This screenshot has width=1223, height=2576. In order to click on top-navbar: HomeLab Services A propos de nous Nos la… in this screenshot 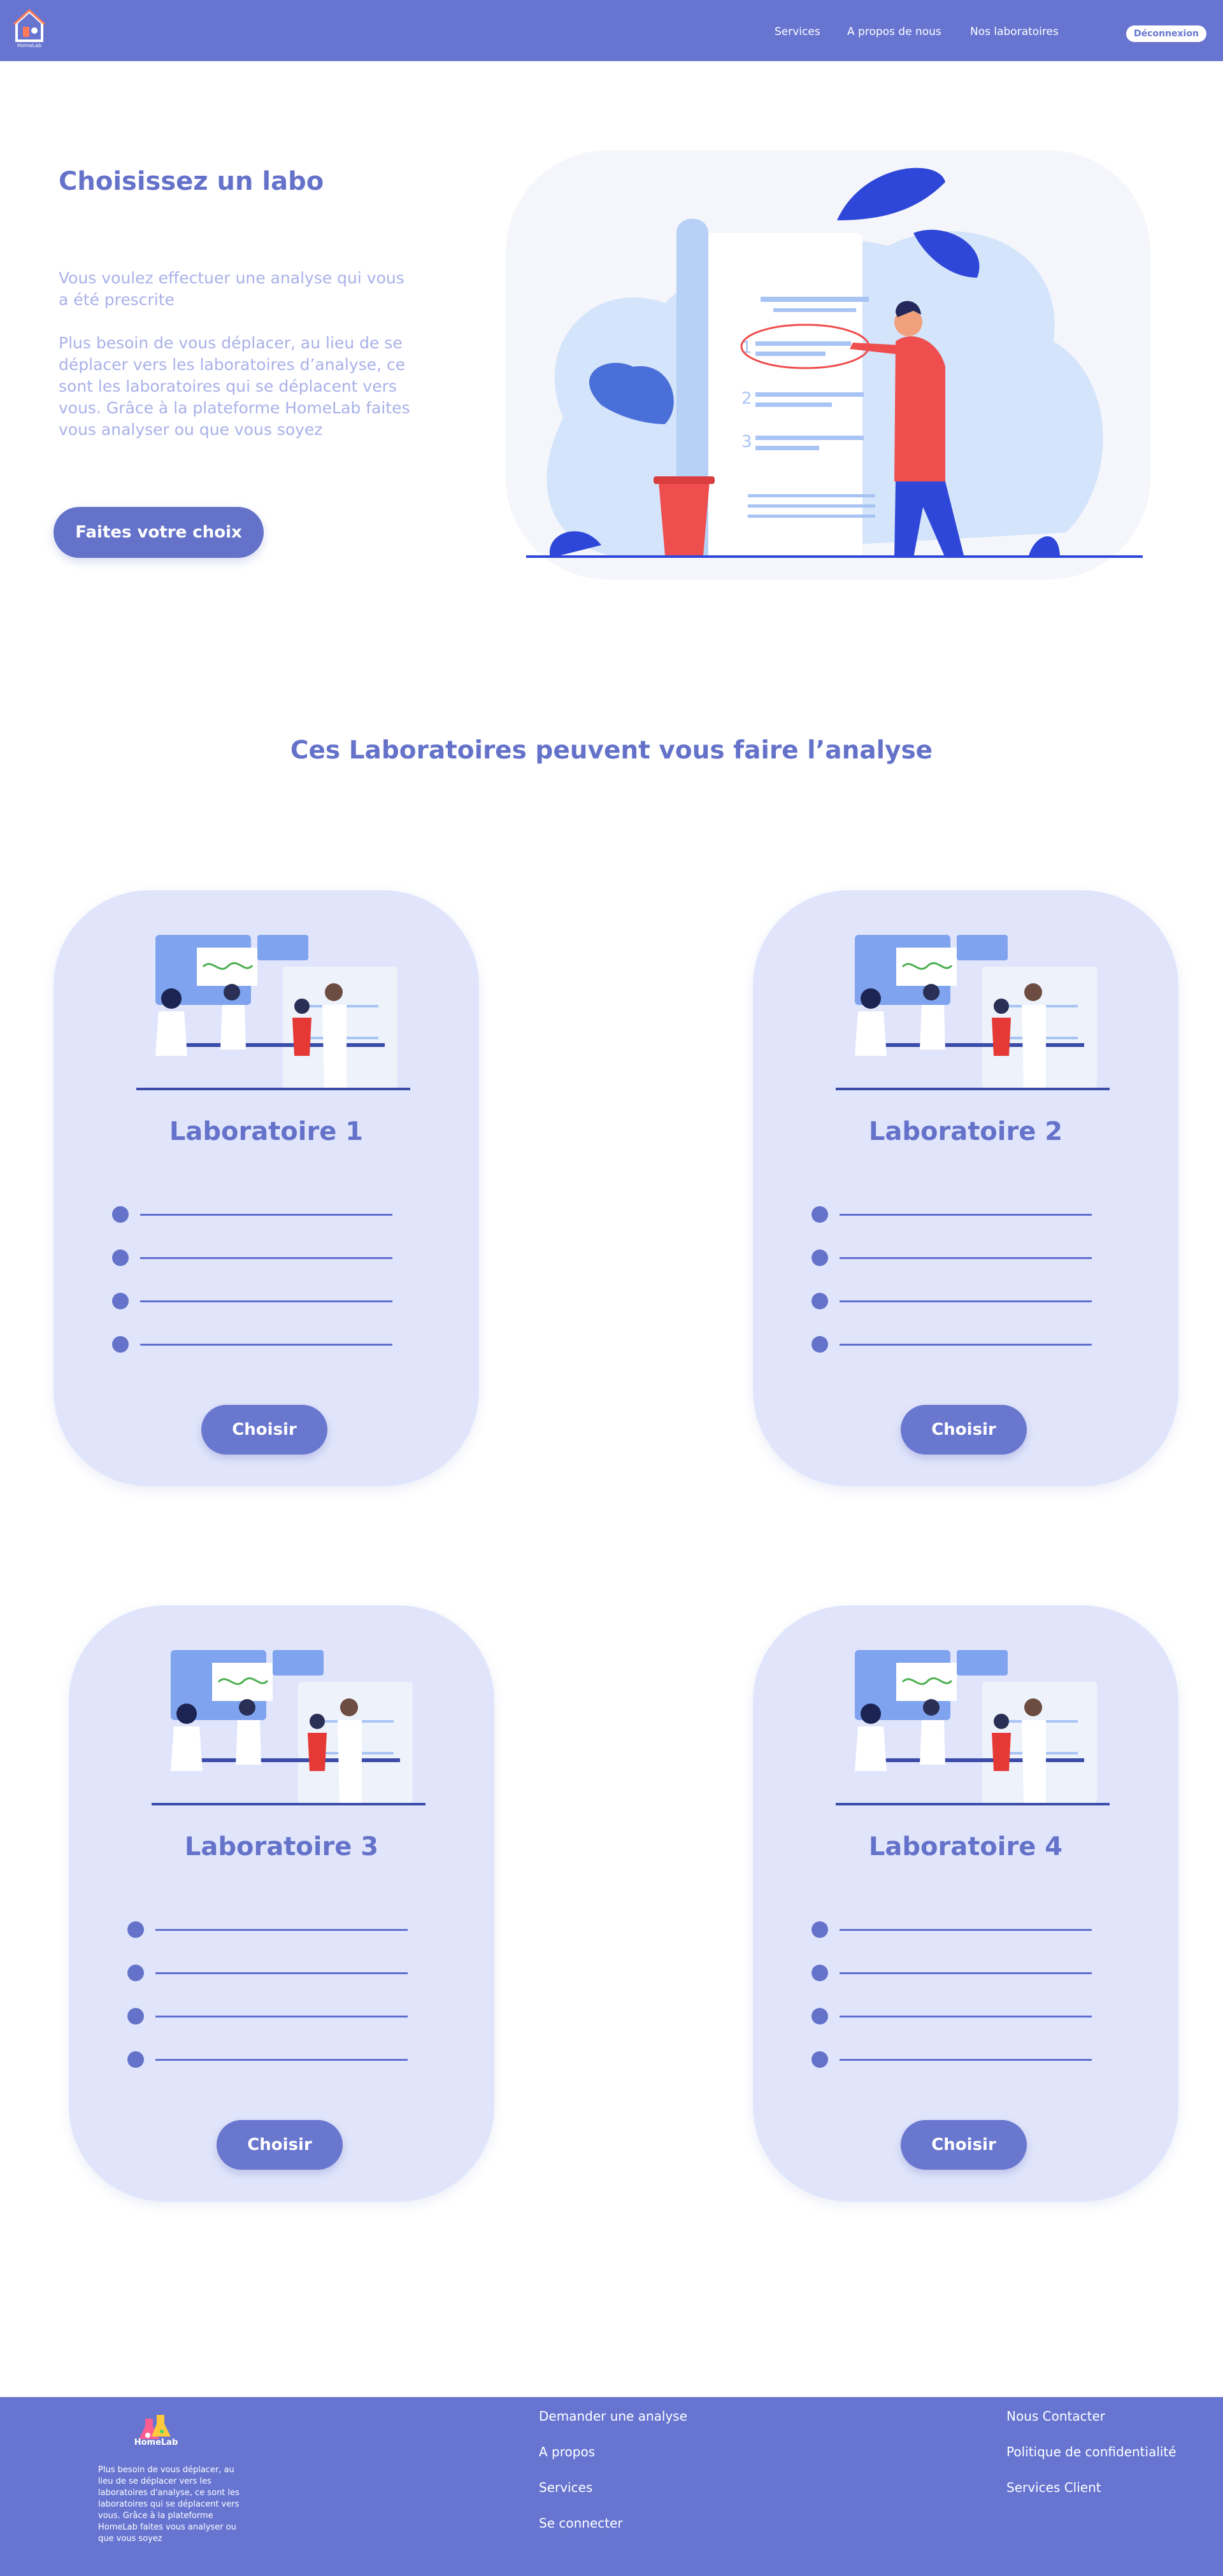, I will do `click(612, 31)`.